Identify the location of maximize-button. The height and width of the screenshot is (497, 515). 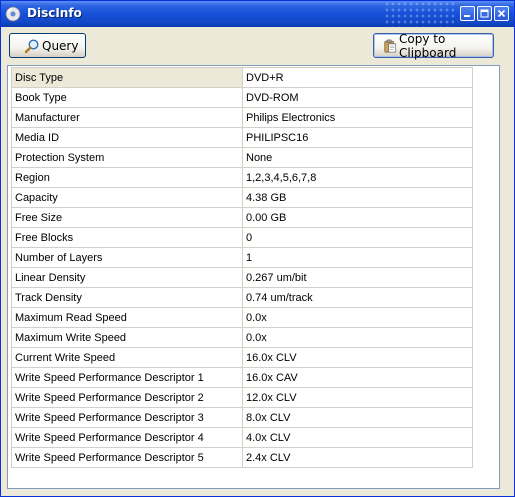
(484, 13).